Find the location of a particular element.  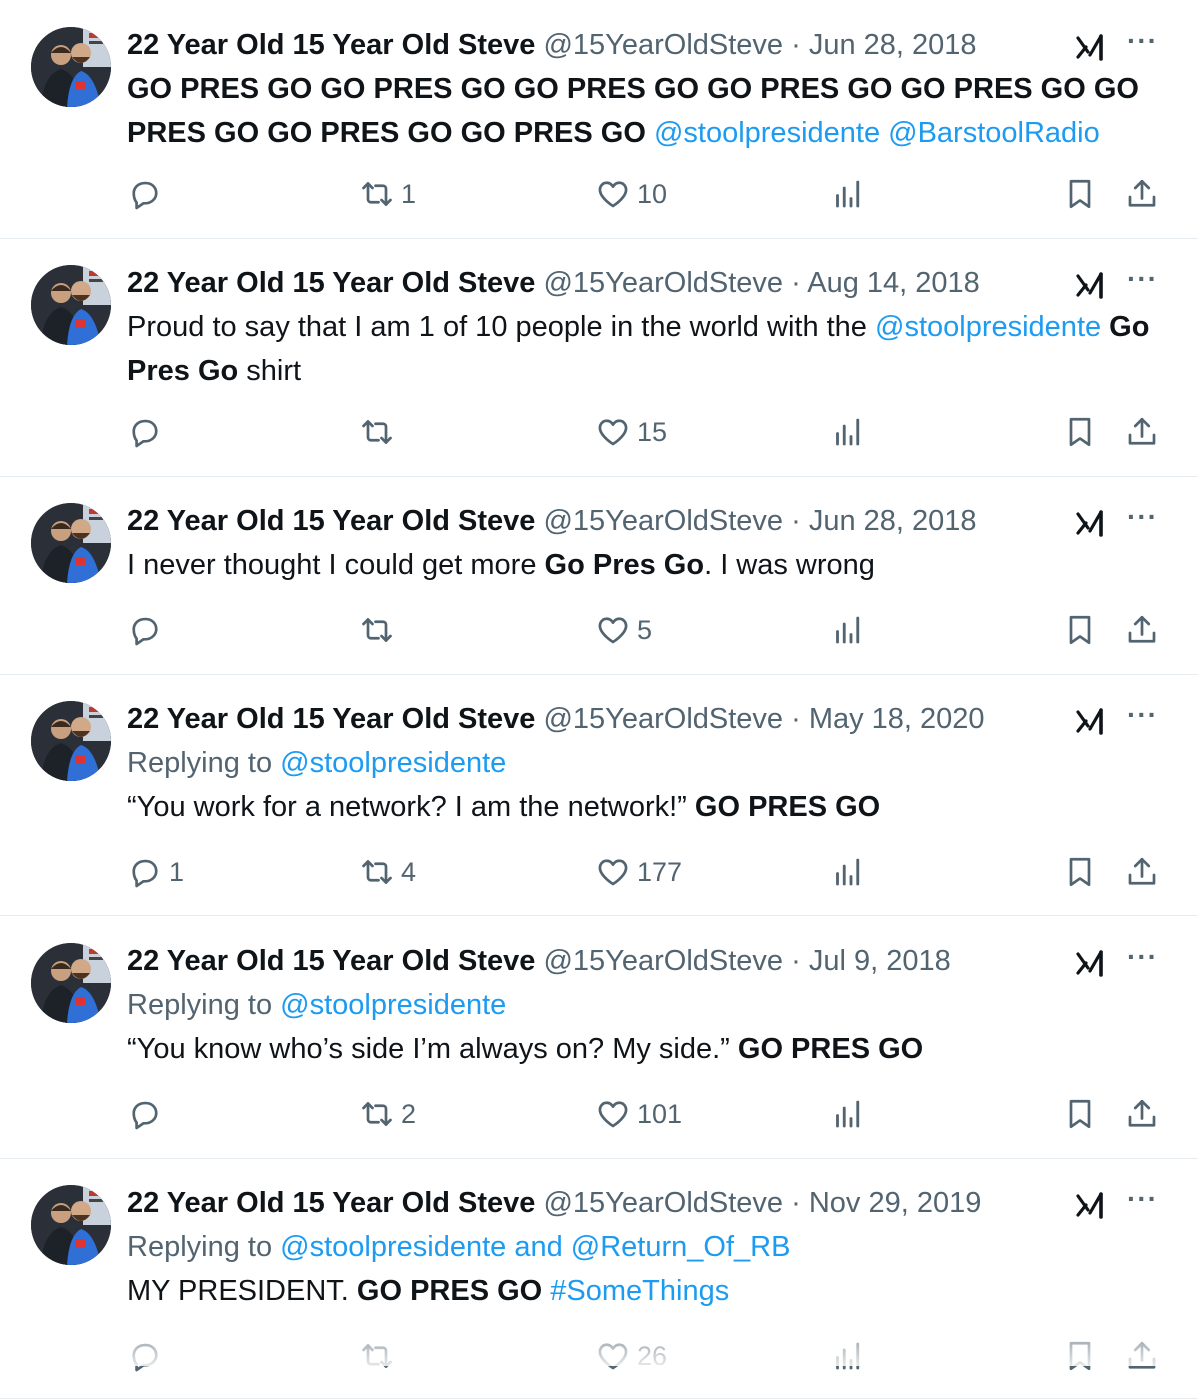

mention-link: @stoolpresidente is located at coordinates (988, 327).